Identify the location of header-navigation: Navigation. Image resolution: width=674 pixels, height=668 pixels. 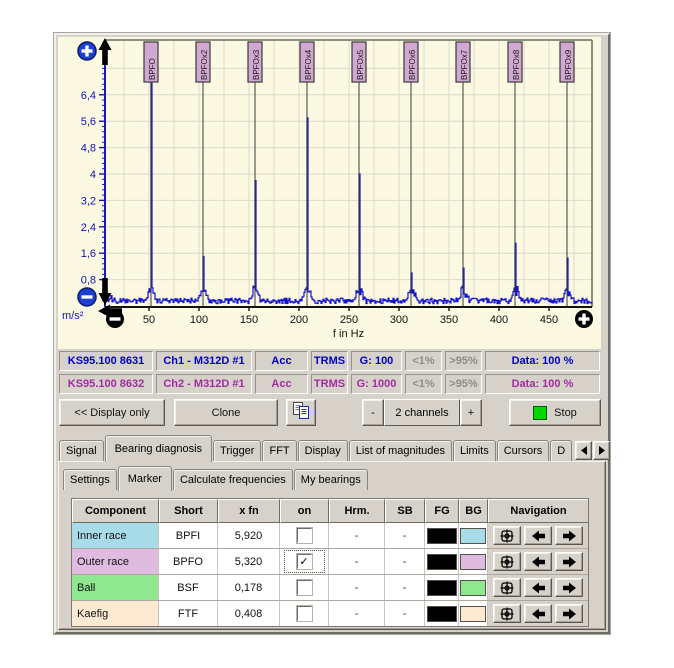
(538, 511).